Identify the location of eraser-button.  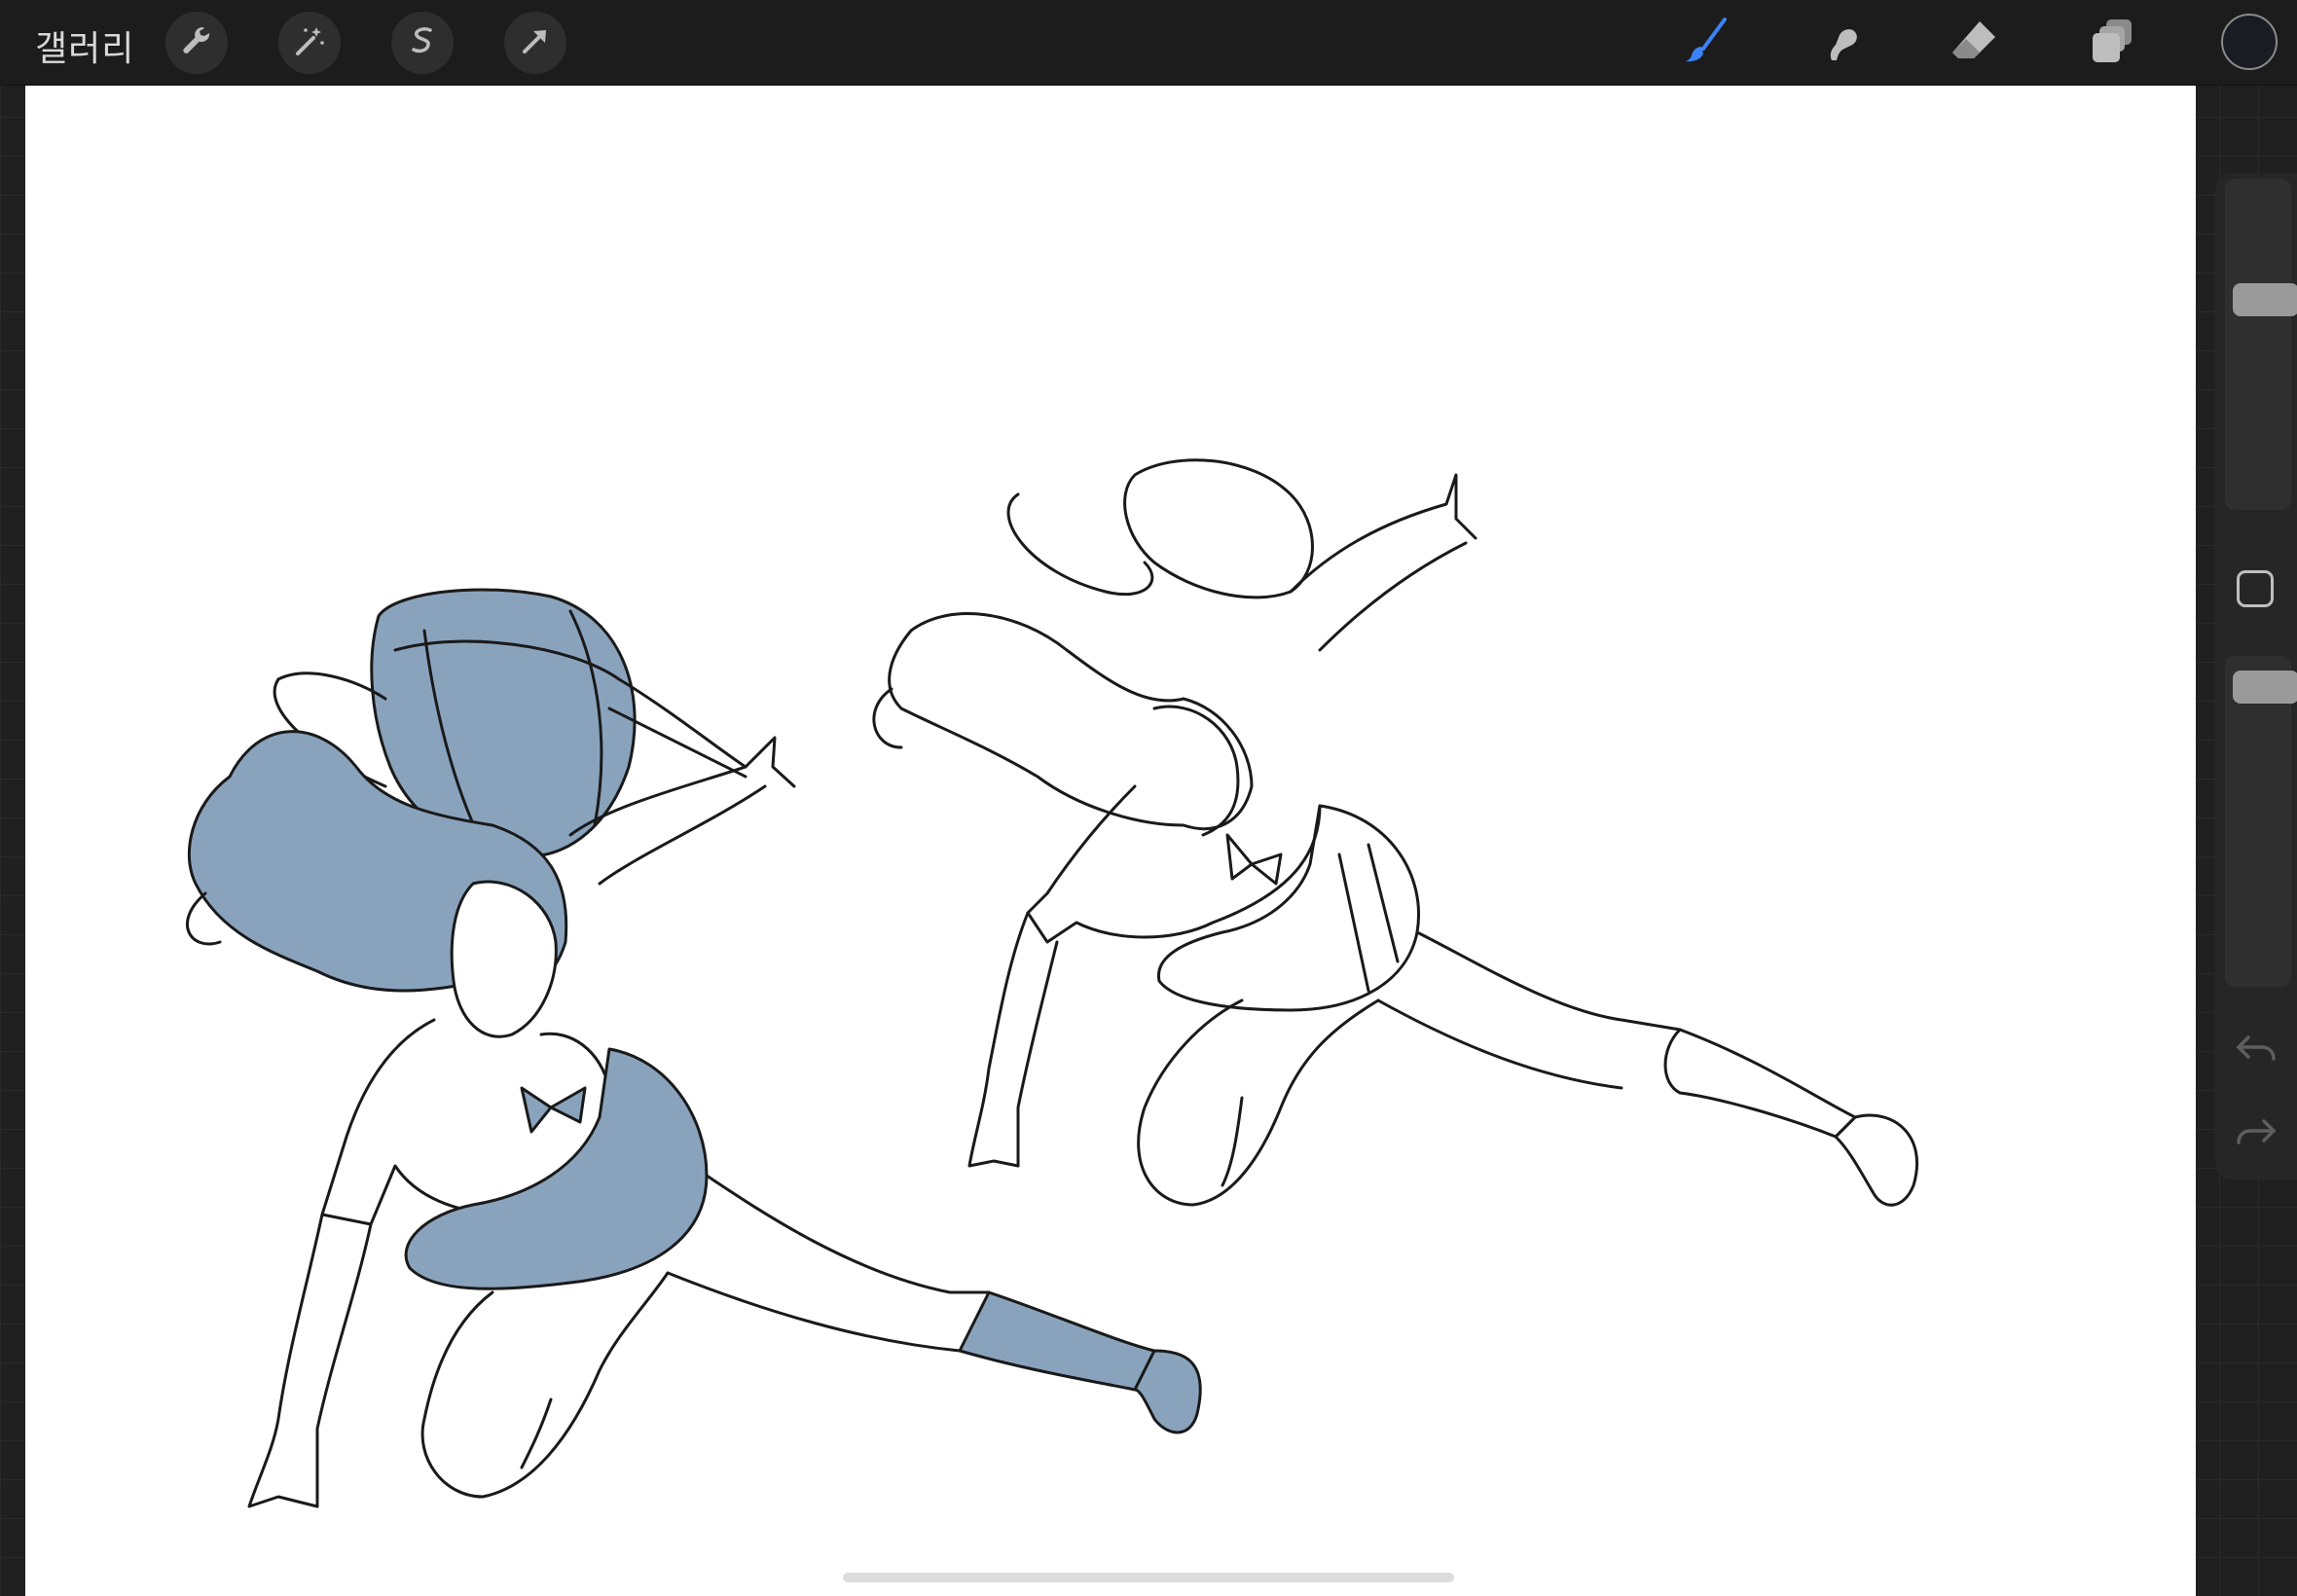
(1974, 43).